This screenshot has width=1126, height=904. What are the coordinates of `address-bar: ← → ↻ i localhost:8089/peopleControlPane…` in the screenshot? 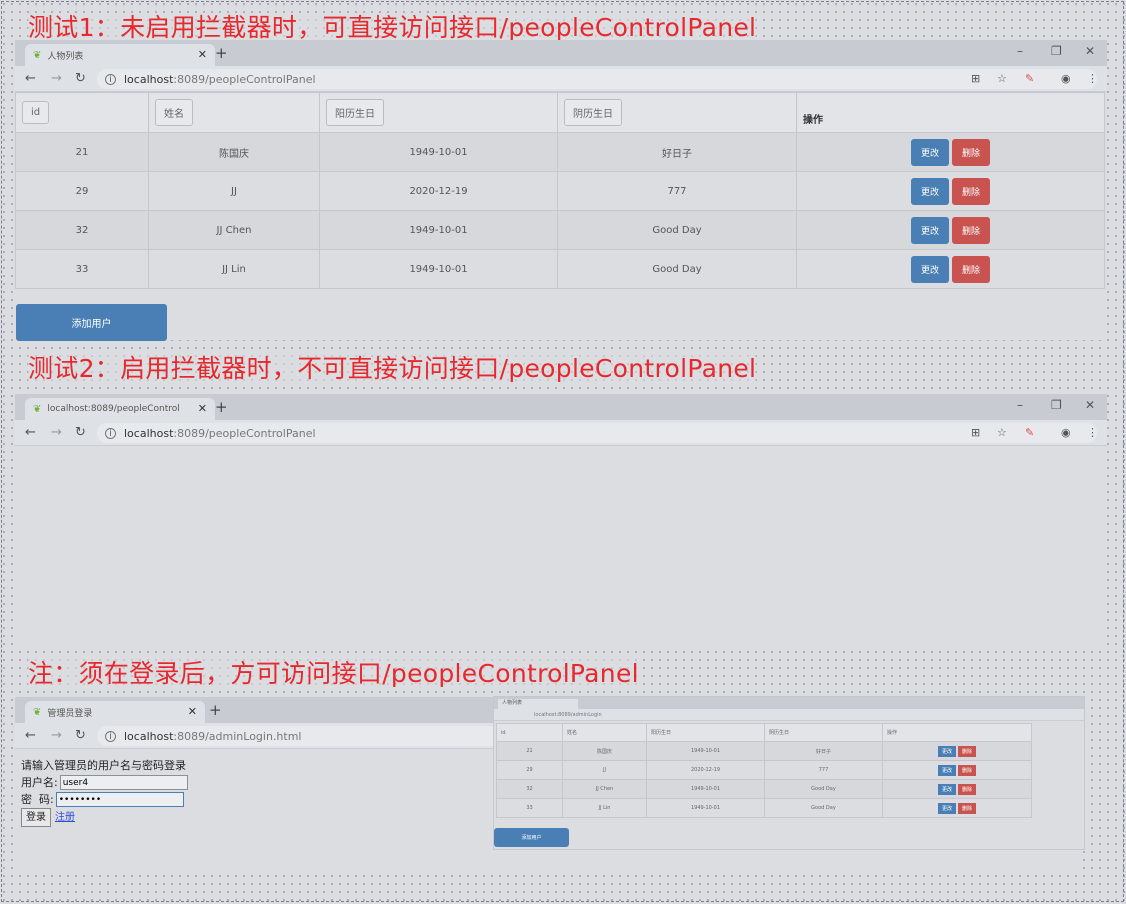 It's located at (561, 433).